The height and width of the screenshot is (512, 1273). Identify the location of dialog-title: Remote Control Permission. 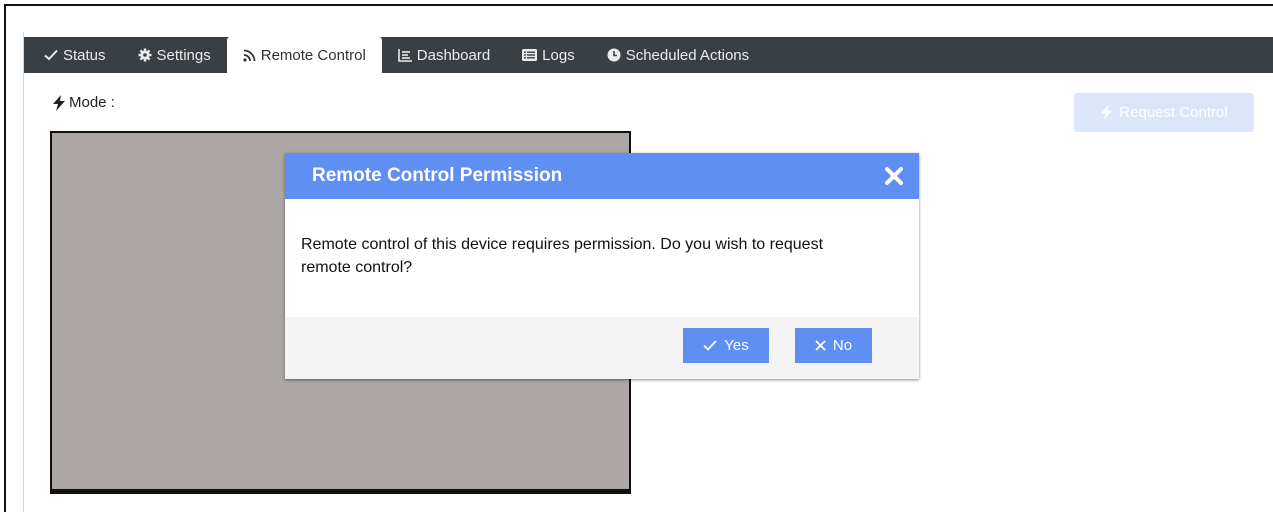
(437, 175).